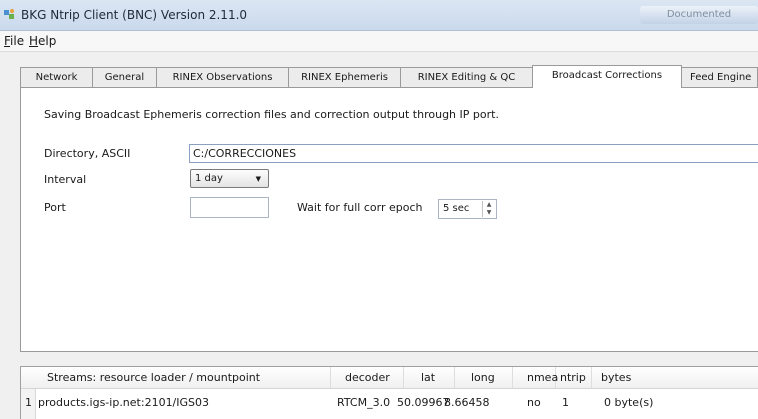 The width and height of the screenshot is (758, 419). Describe the element at coordinates (124, 402) in the screenshot. I see `cell-mountpoint: products.igs-ip.net:2101/IGS03` at that location.